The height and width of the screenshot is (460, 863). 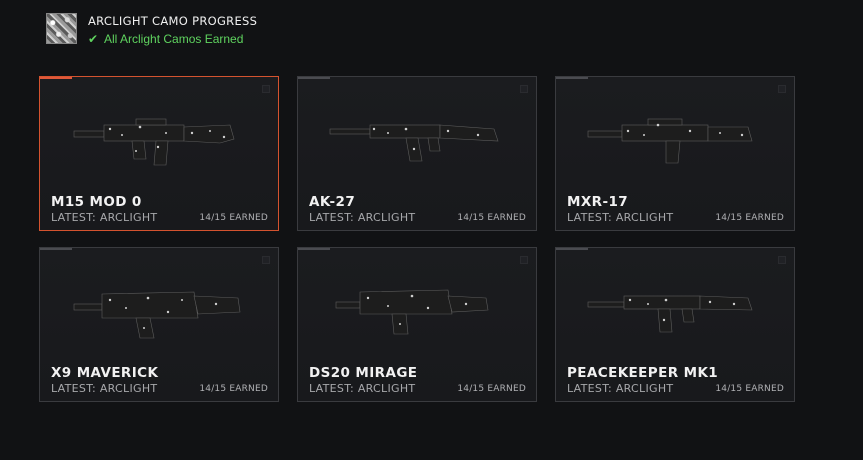 What do you see at coordinates (157, 315) in the screenshot?
I see `x9-maverick-weapon-icon` at bounding box center [157, 315].